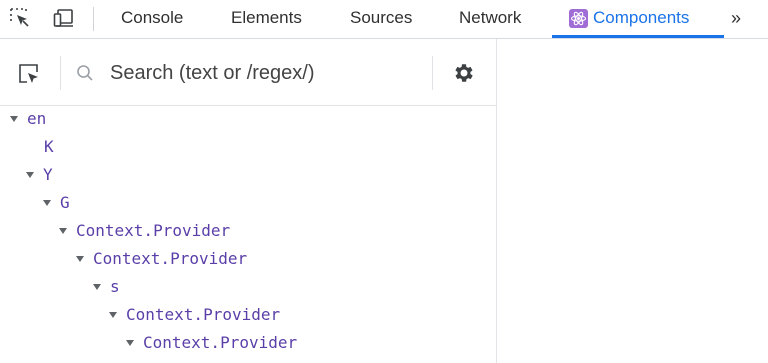 The height and width of the screenshot is (363, 768). I want to click on react-icon, so click(578, 18).